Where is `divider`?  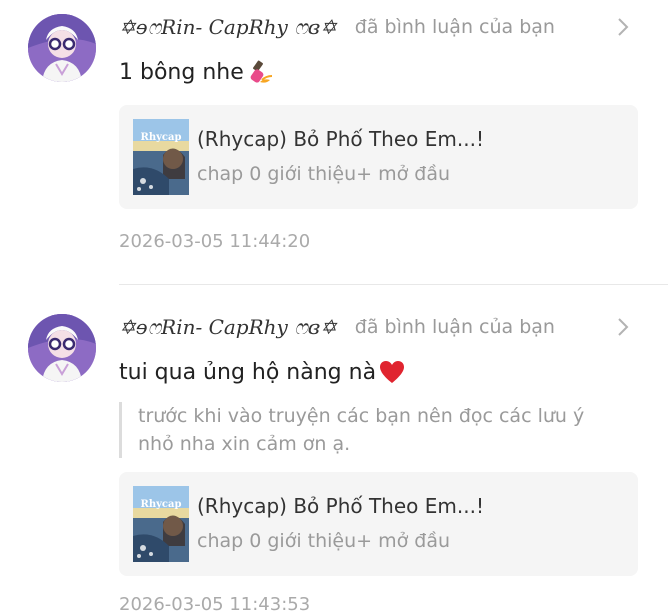 divider is located at coordinates (393, 284).